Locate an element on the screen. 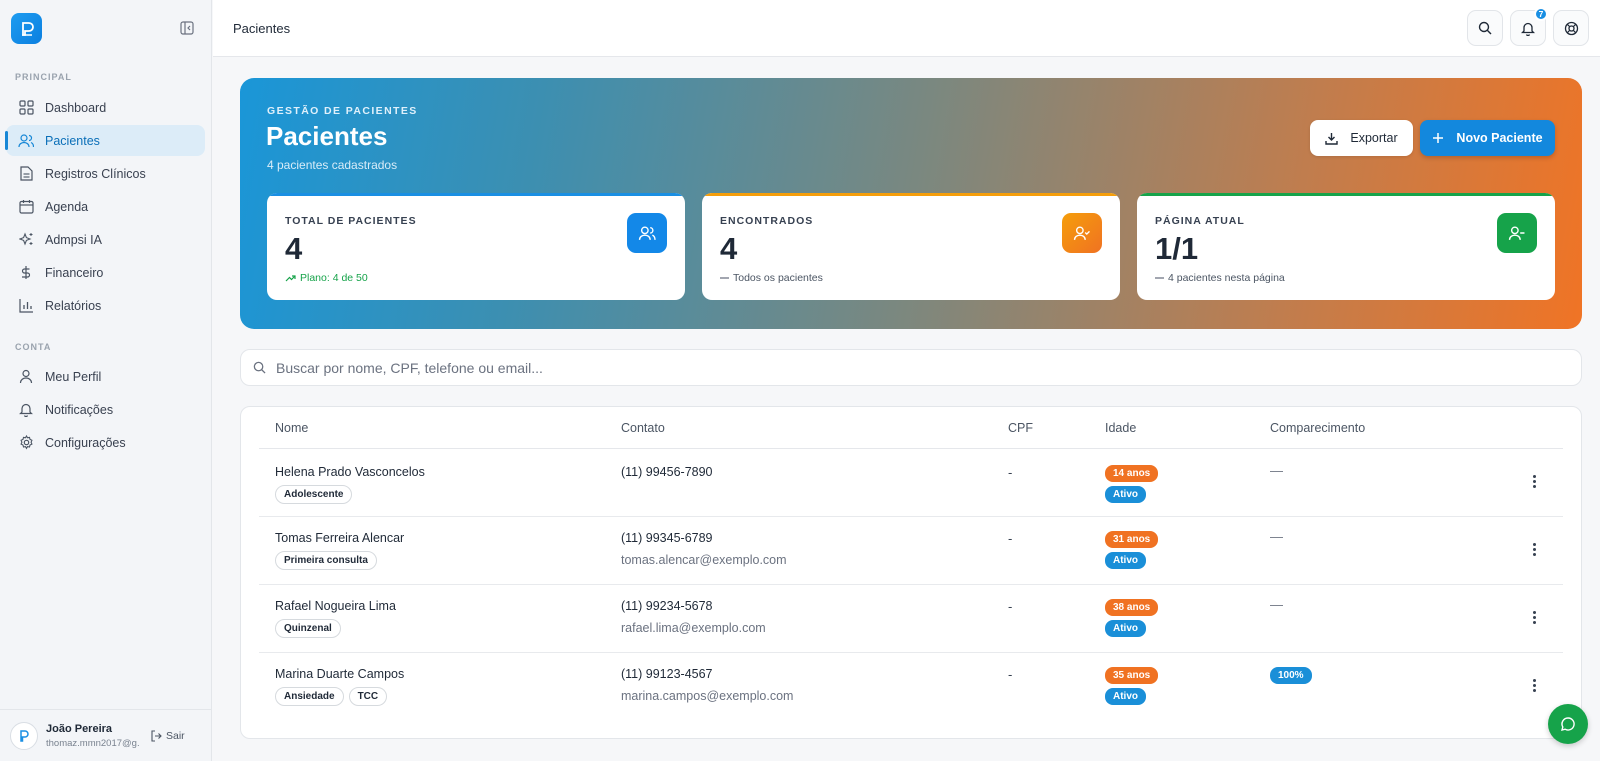 The width and height of the screenshot is (1600, 761). sidebar-item-label: Agenda is located at coordinates (67, 206).